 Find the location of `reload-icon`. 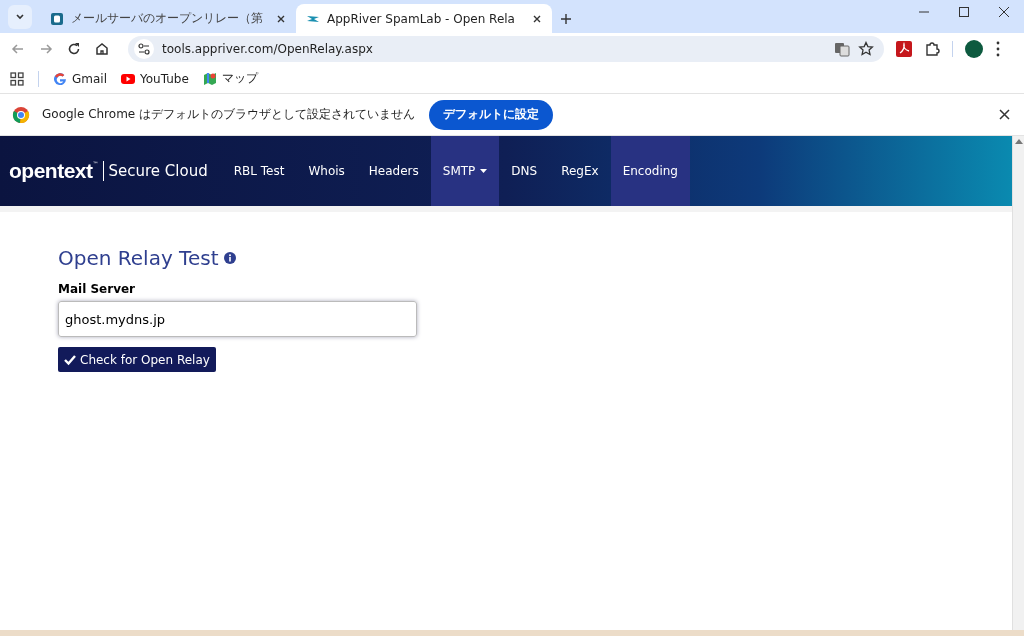

reload-icon is located at coordinates (74, 48).